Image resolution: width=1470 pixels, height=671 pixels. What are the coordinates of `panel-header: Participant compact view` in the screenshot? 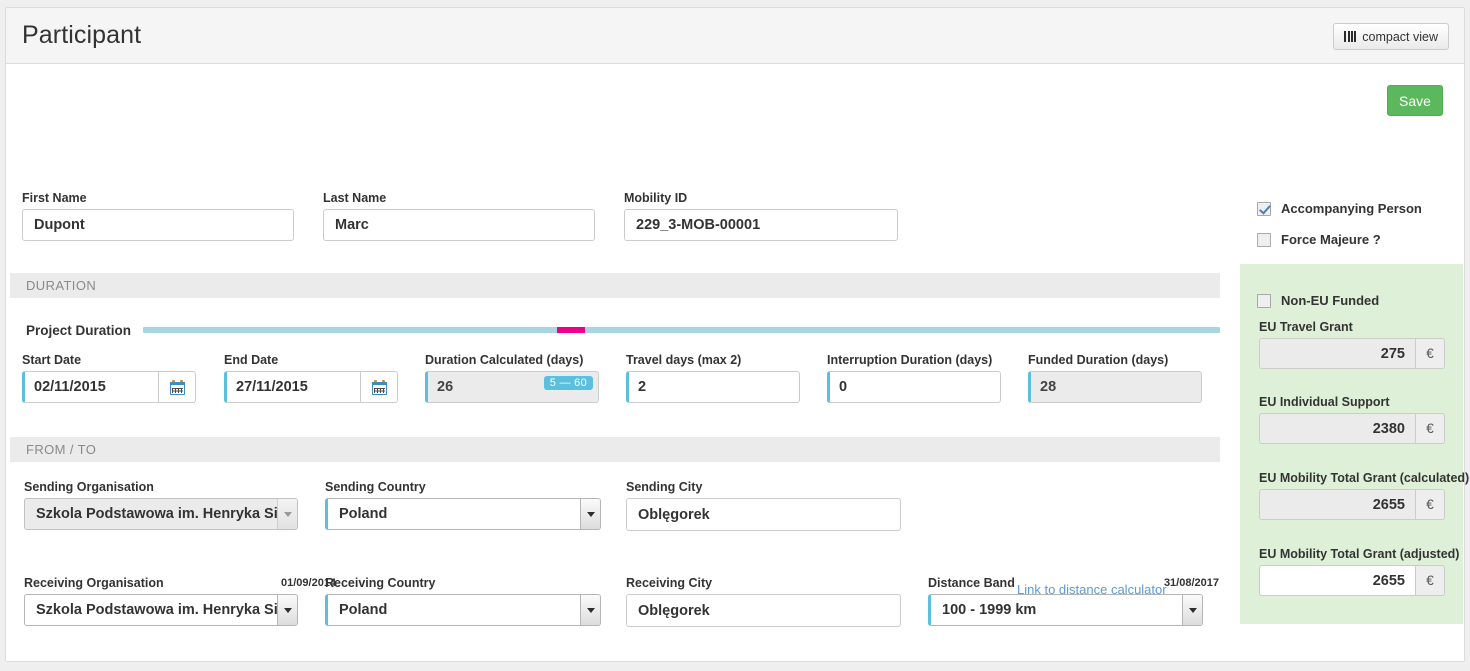 It's located at (735, 36).